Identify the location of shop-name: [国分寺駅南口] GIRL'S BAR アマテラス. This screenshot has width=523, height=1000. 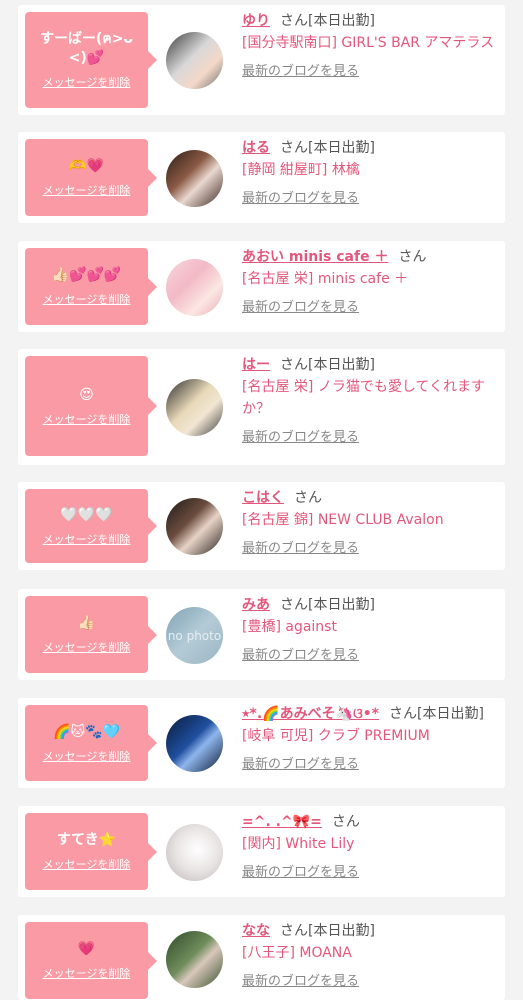
(368, 43).